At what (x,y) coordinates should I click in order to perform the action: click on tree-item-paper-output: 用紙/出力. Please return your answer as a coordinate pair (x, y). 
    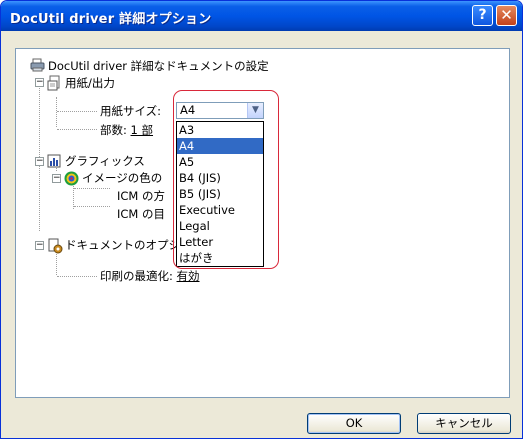
    Looking at the image, I should click on (90, 83).